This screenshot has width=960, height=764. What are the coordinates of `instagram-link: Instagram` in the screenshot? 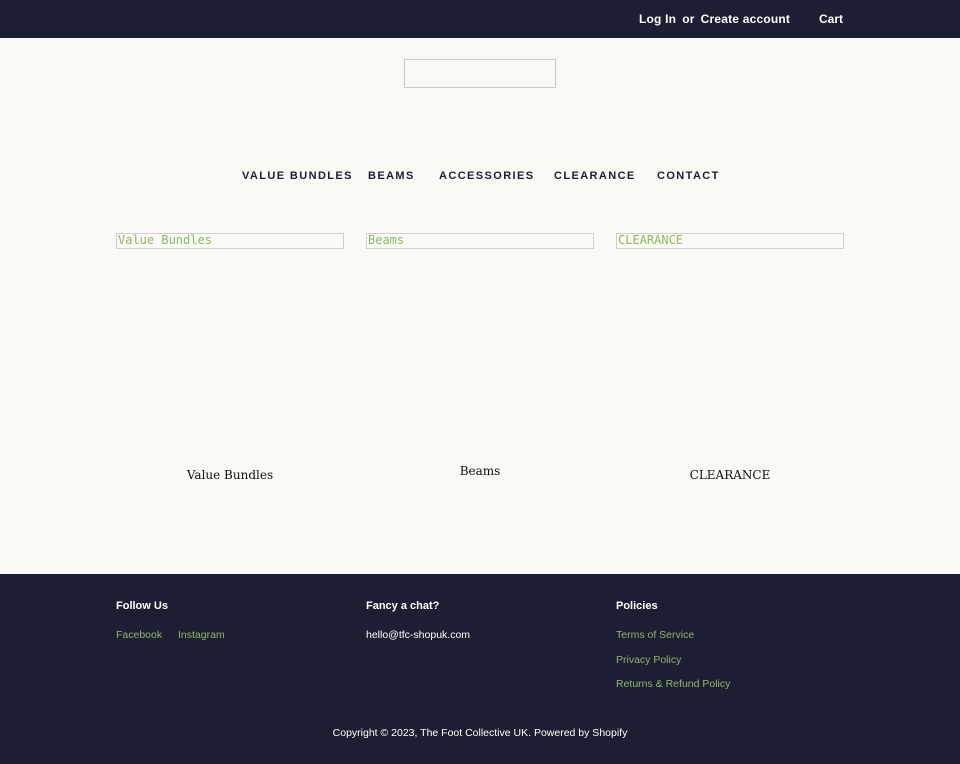 It's located at (201, 635).